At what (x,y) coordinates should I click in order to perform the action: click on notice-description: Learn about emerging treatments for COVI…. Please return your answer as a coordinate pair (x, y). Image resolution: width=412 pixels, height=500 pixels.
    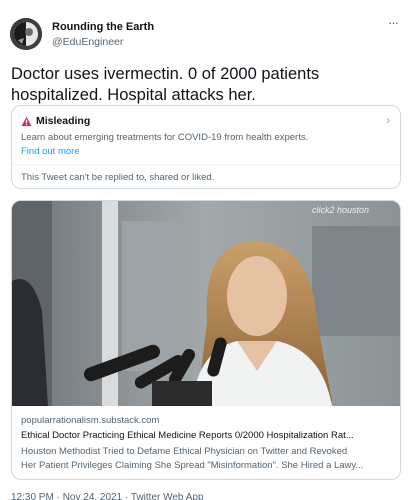
    Looking at the image, I should click on (165, 137).